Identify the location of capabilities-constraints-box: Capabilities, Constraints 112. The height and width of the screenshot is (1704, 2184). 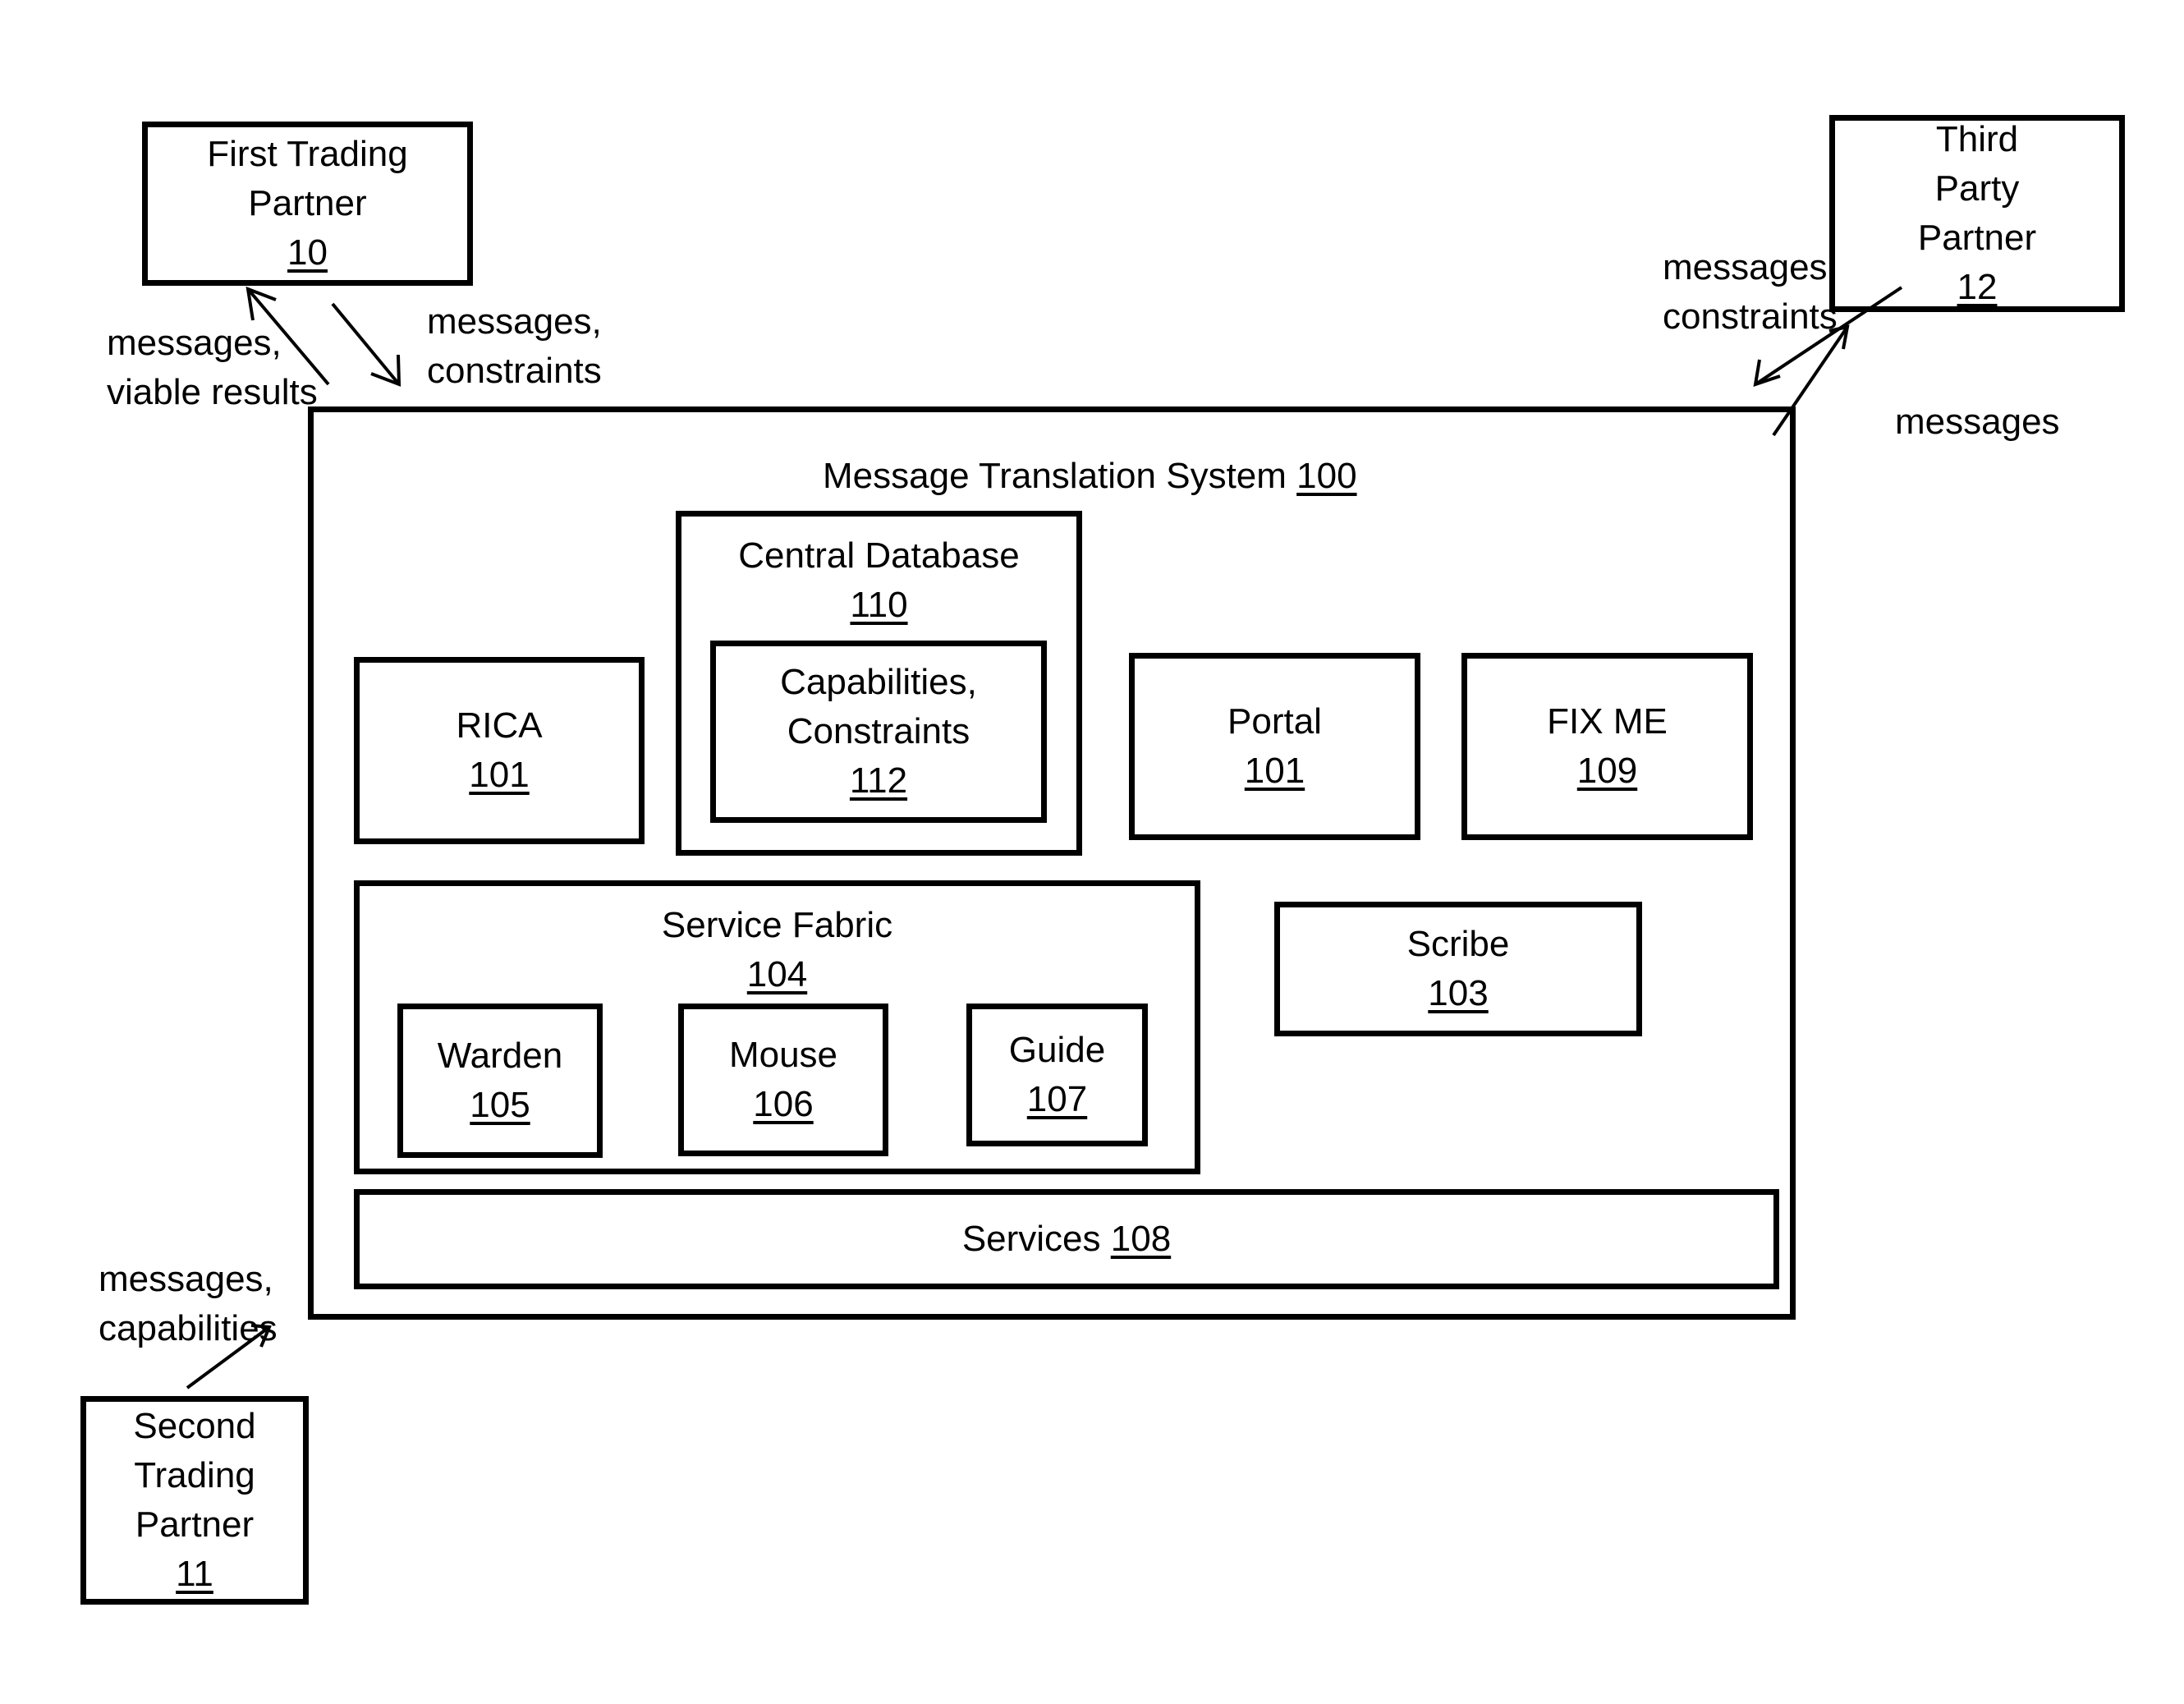
(878, 732).